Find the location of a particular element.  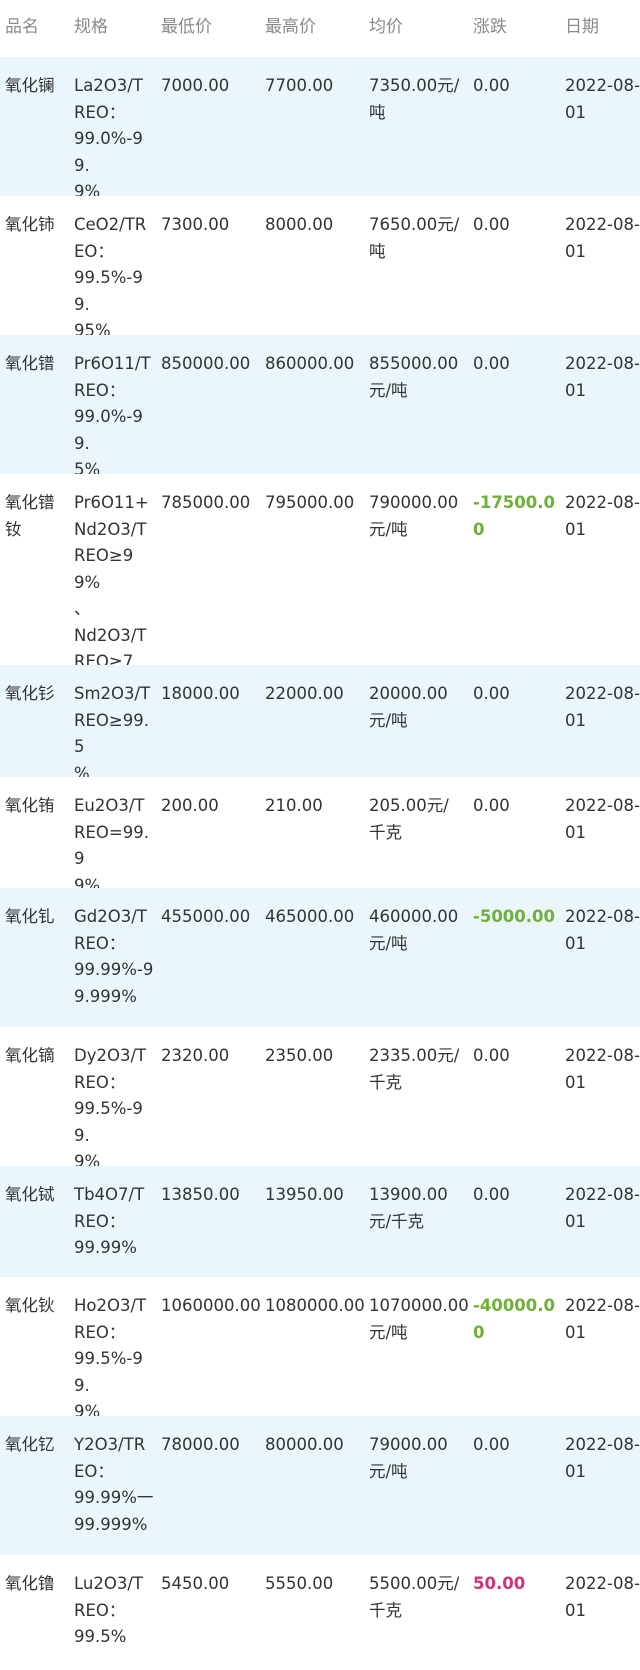

low-price: 78000.00 is located at coordinates (200, 1444).